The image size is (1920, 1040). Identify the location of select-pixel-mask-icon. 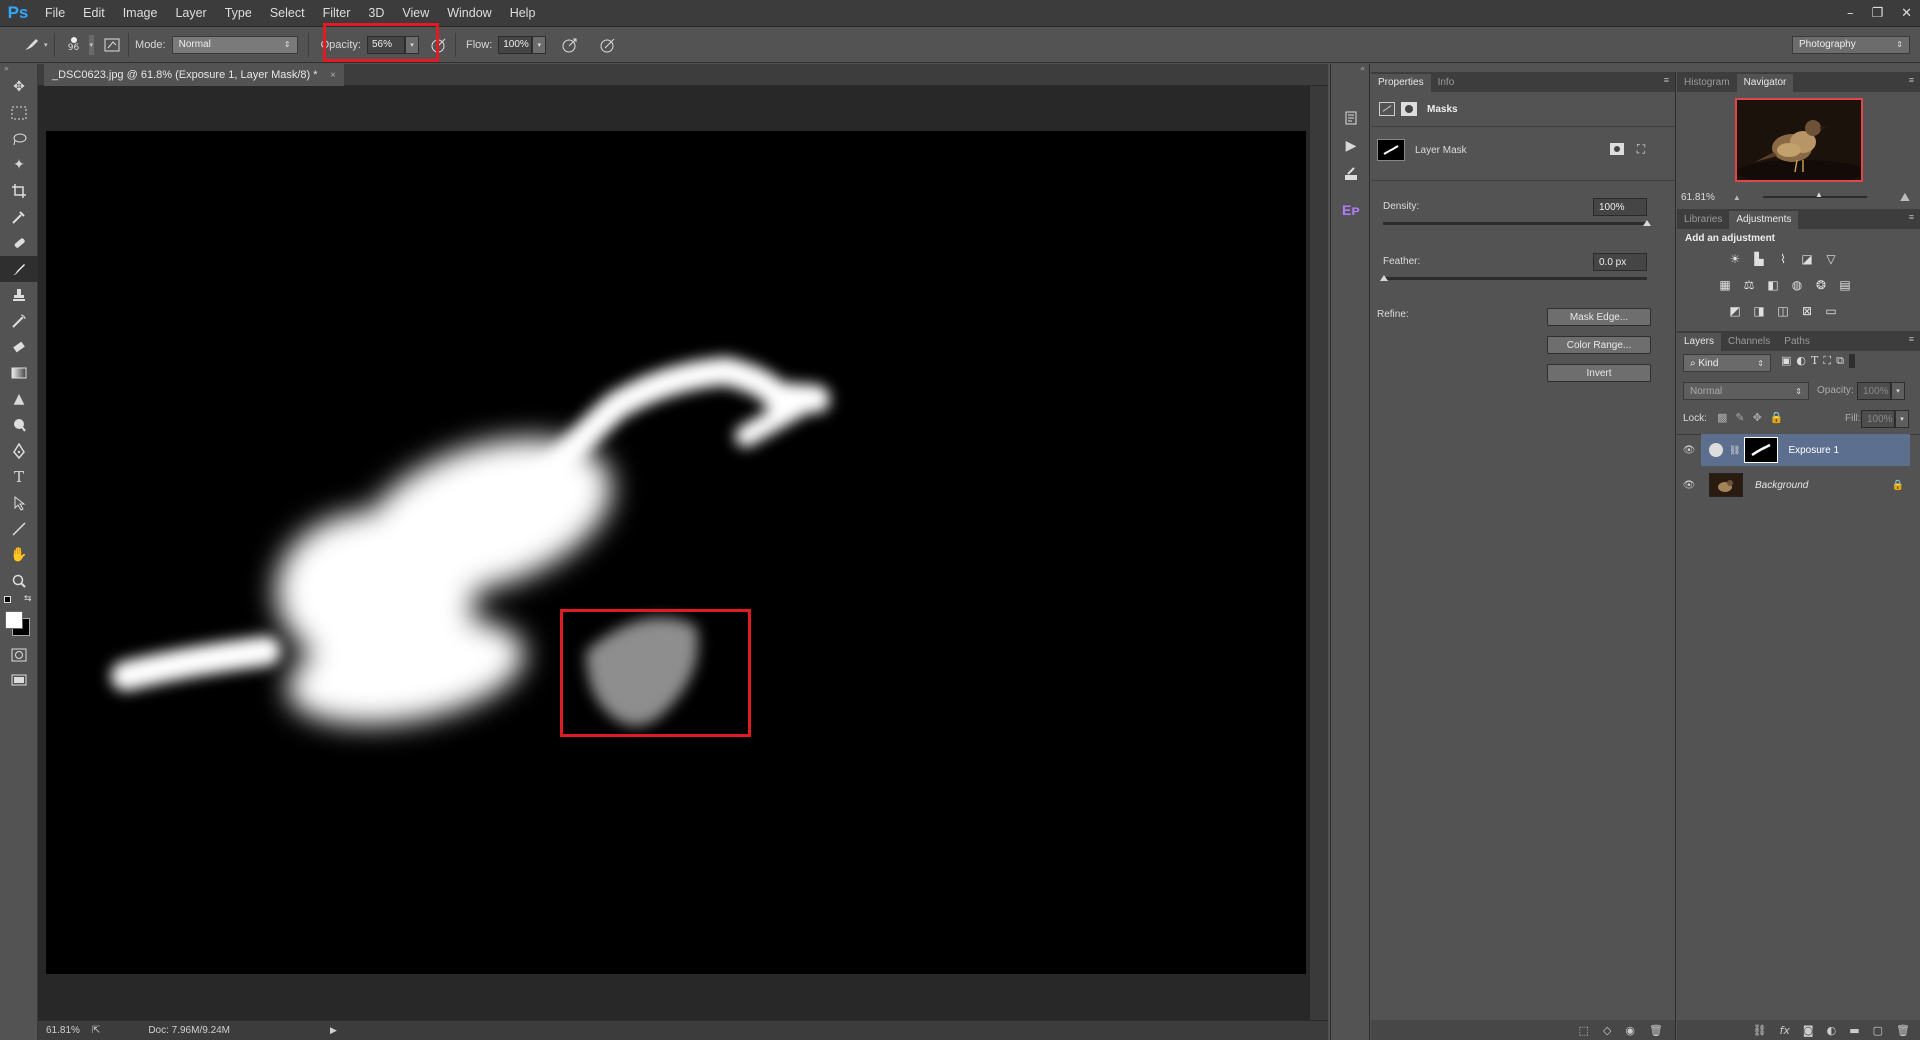
(1617, 149).